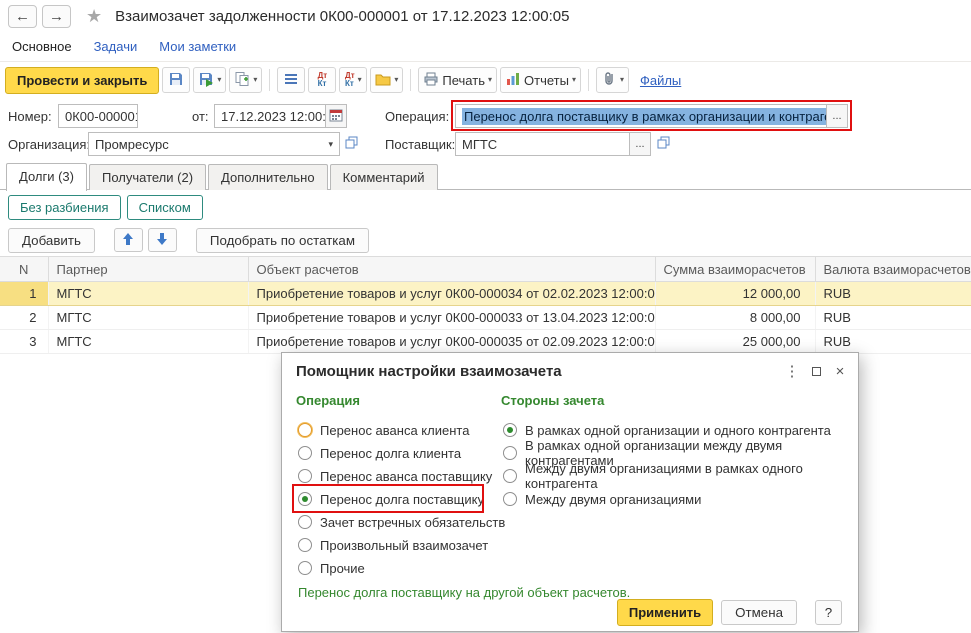  I want to click on dialog-menu-button: ⋮, so click(792, 371).